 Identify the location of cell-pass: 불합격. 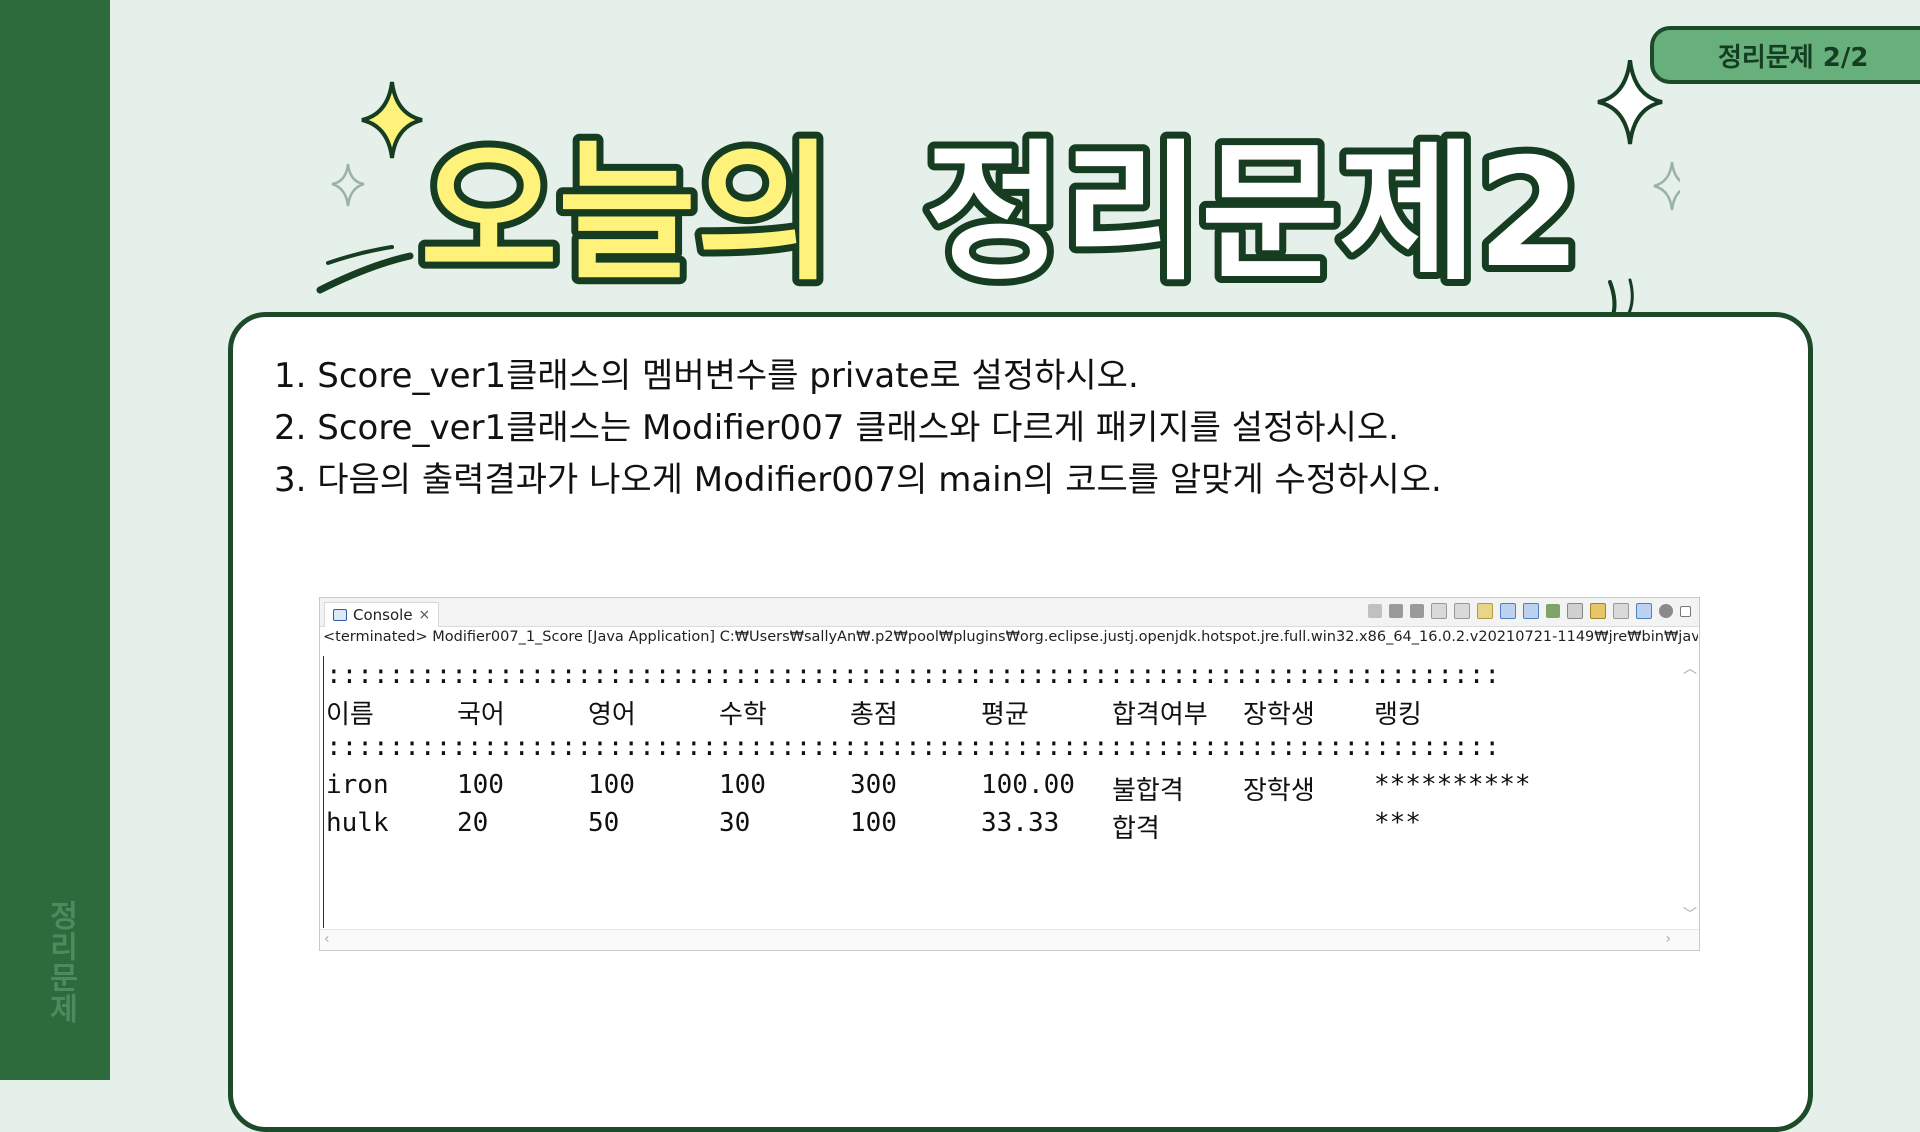
(1148, 791).